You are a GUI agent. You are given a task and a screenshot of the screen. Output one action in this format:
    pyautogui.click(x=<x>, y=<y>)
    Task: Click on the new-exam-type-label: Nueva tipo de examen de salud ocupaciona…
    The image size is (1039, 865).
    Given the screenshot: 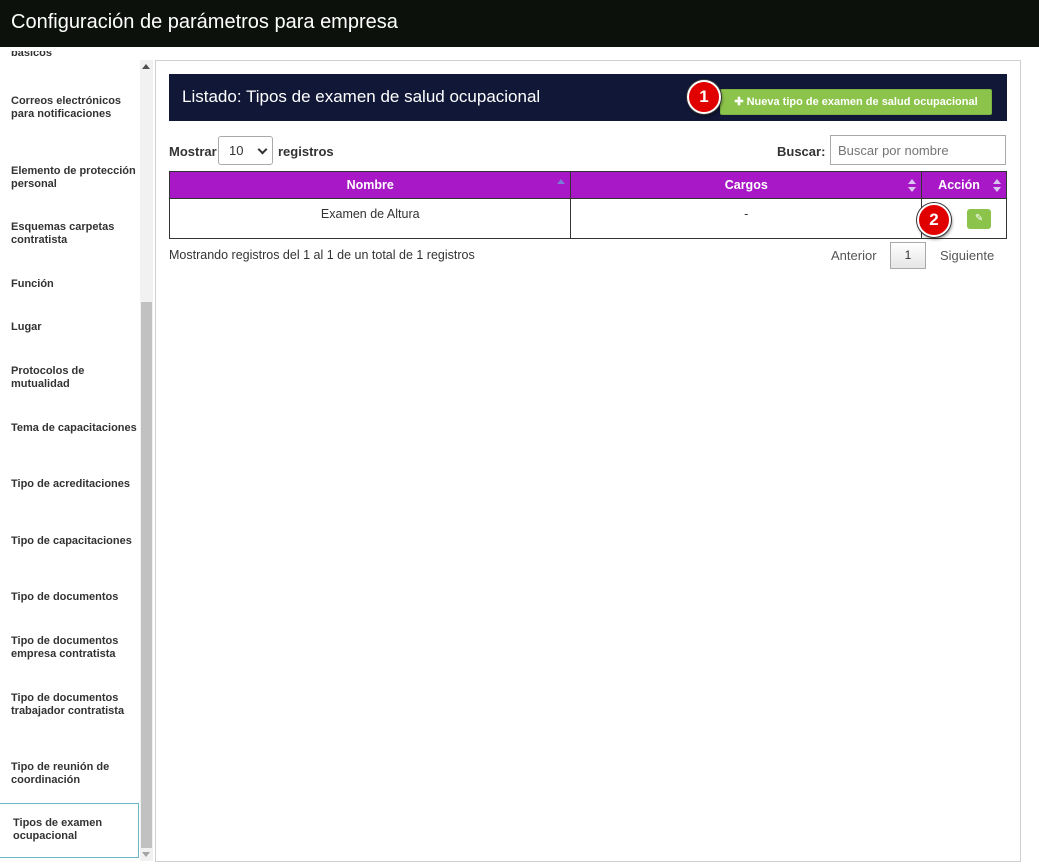 What is the action you would take?
    pyautogui.click(x=862, y=102)
    